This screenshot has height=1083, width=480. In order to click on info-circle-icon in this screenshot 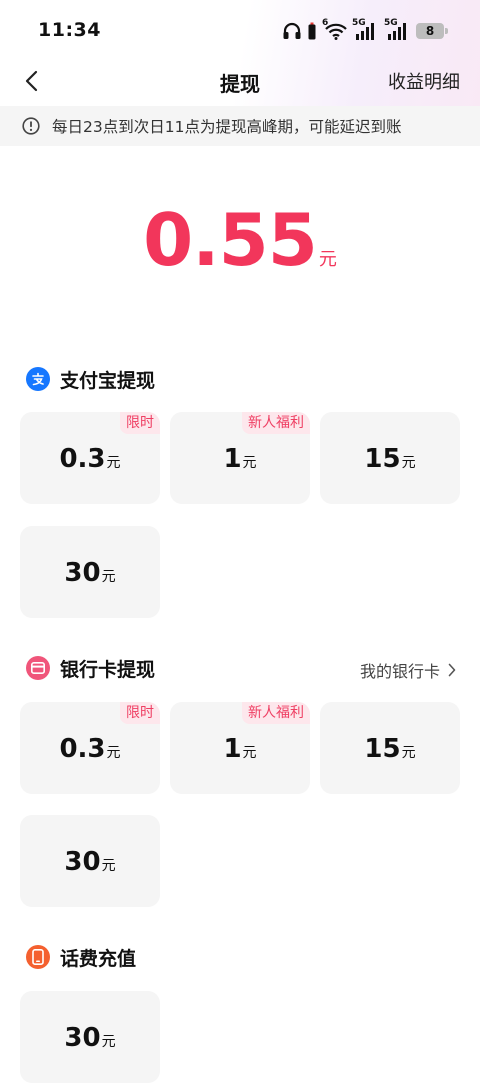, I will do `click(31, 126)`.